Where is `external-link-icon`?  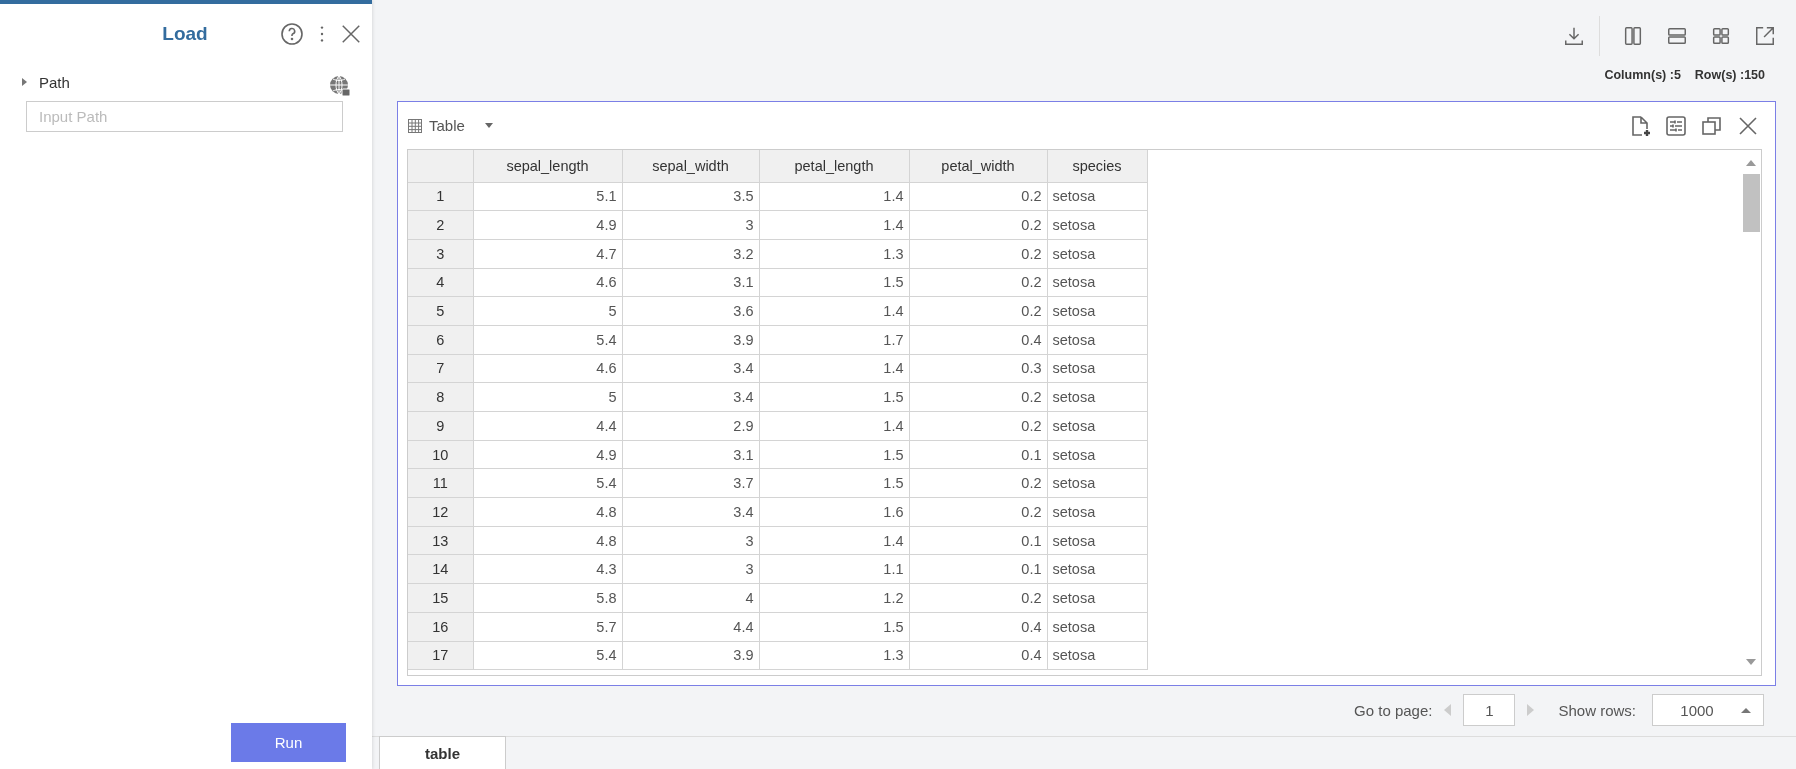
external-link-icon is located at coordinates (1765, 36).